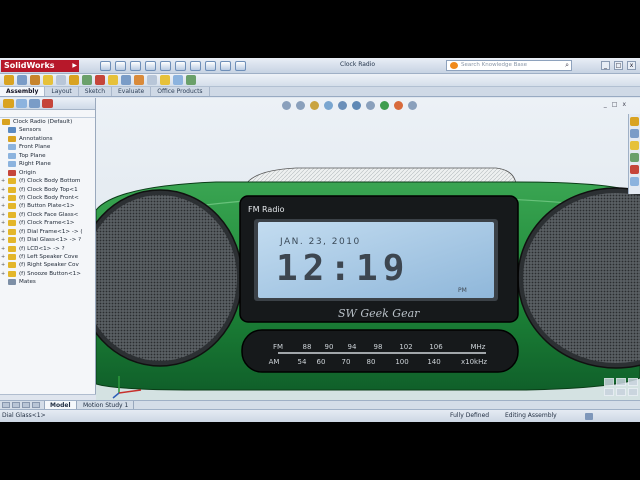 Image resolution: width=640 pixels, height=480 pixels. Describe the element at coordinates (180, 91) in the screenshot. I see `tab-office-products: Office Products` at that location.